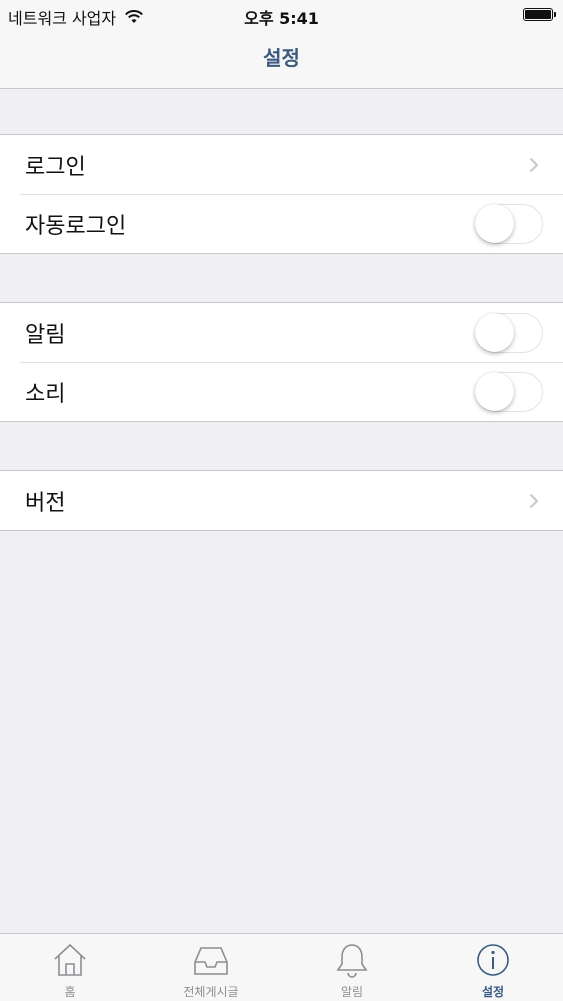 The image size is (563, 1001). I want to click on status-bar: 네트워크 사업자 오후 5:41, so click(281, 15).